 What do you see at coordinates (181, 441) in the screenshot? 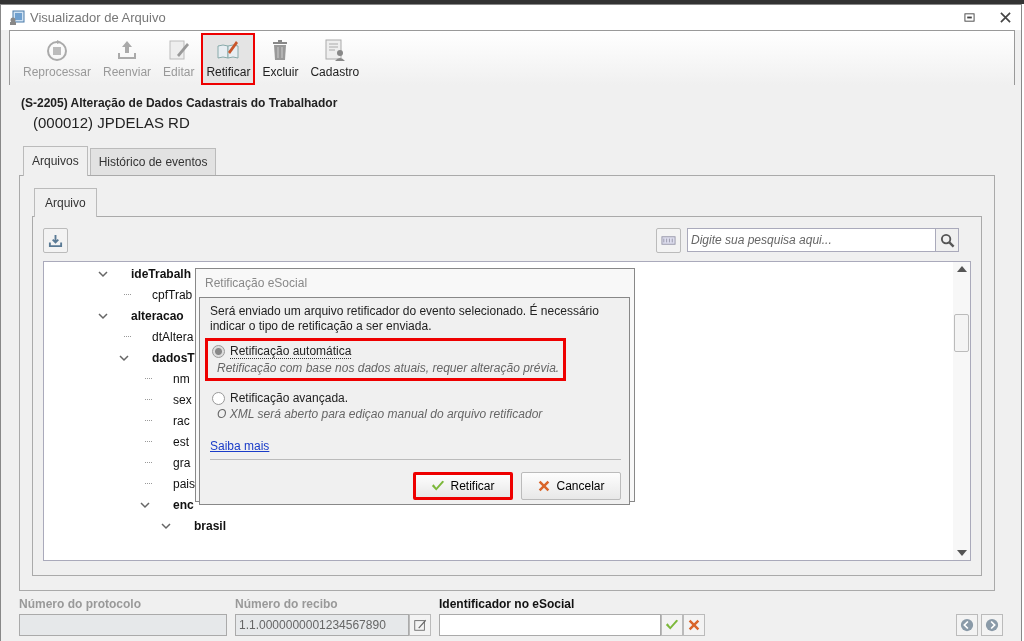
I see `tree-node: est` at bounding box center [181, 441].